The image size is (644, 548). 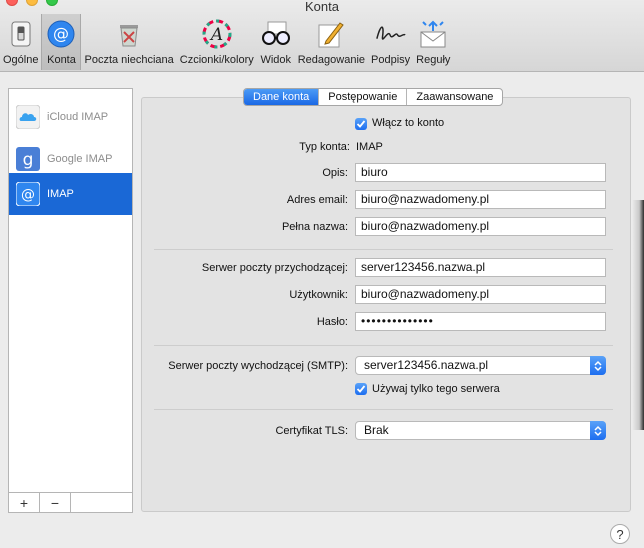 I want to click on svg-text: g, so click(x=28, y=160).